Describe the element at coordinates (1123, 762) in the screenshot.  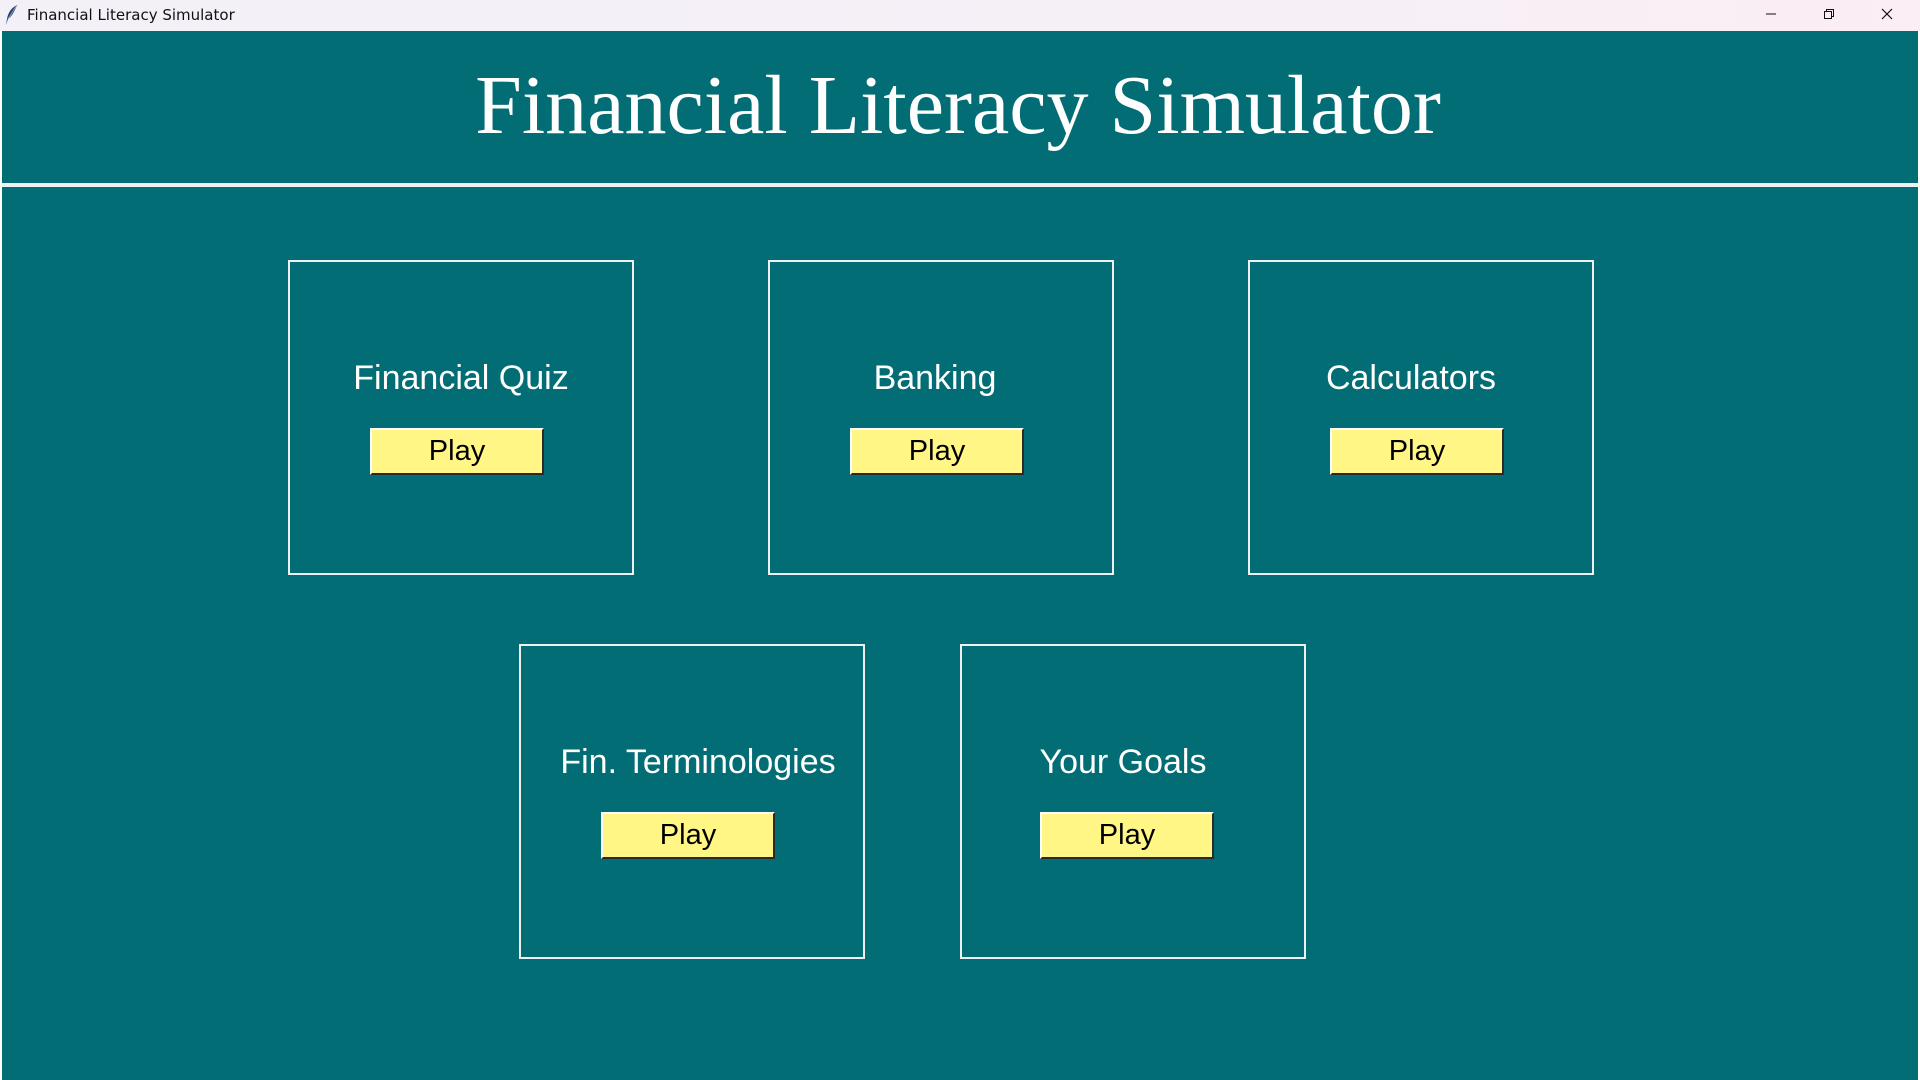
I see `card-label: Your Goals` at that location.